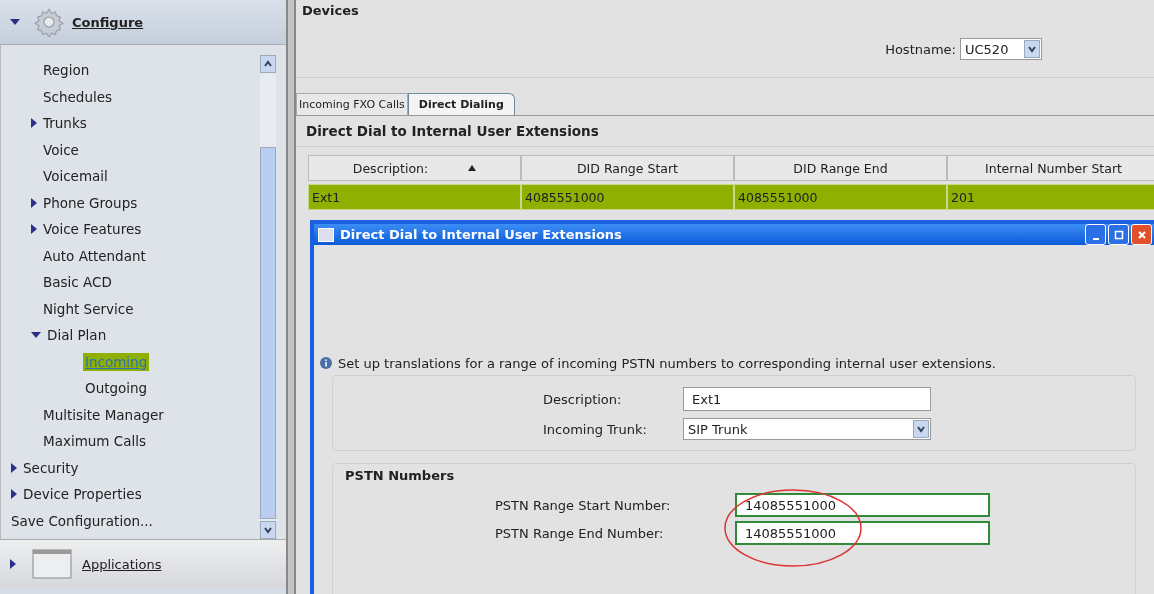 Image resolution: width=1154 pixels, height=594 pixels. Describe the element at coordinates (268, 297) in the screenshot. I see `scrollbar` at that location.